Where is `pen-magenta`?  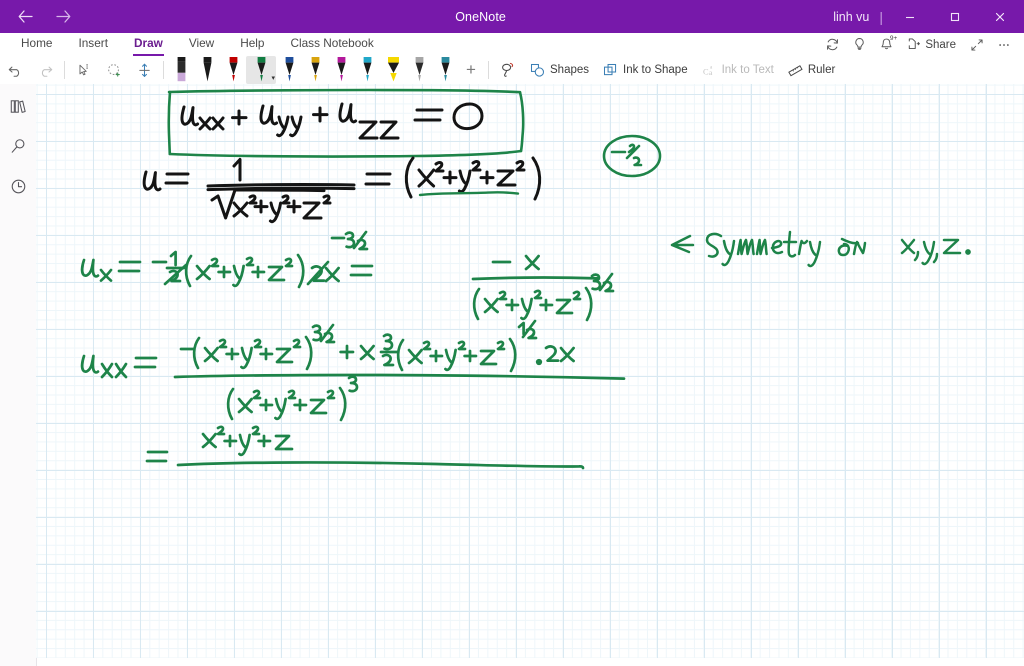
pen-magenta is located at coordinates (341, 70).